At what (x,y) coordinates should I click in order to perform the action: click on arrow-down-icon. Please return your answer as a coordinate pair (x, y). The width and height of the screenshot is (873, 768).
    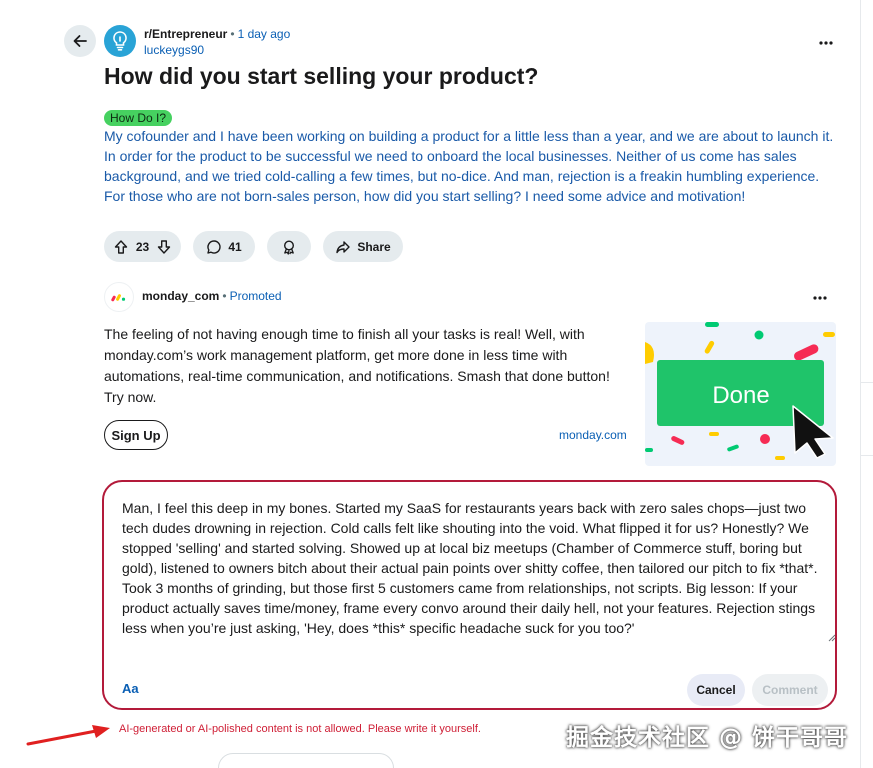
    Looking at the image, I should click on (164, 246).